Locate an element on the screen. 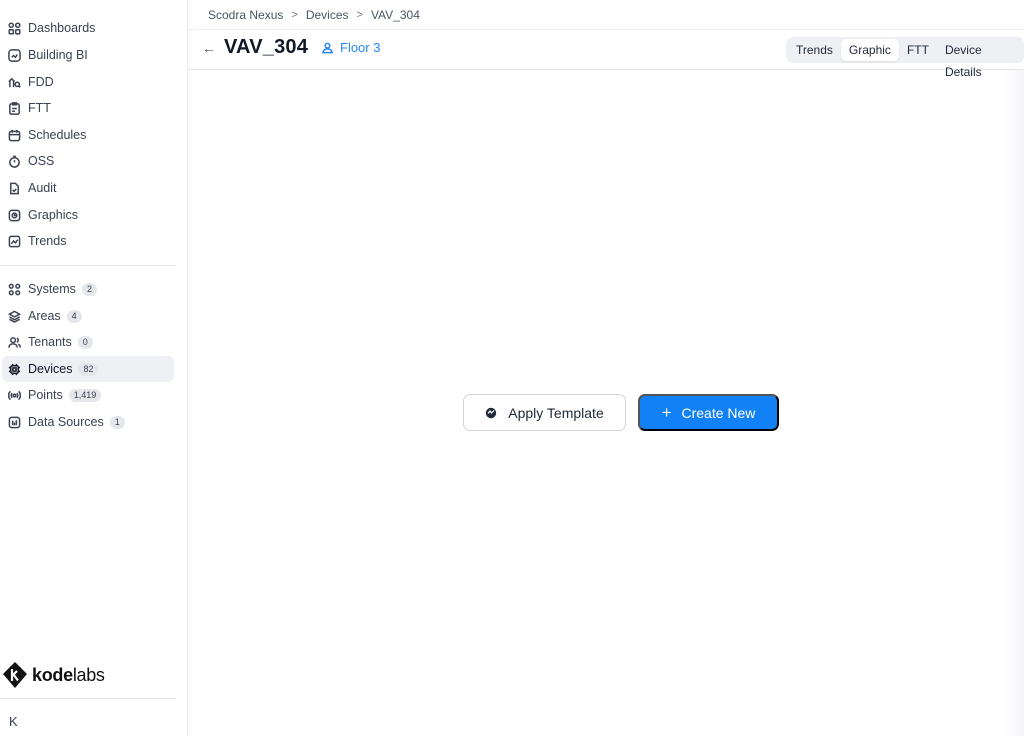 The height and width of the screenshot is (736, 1024). sidebar-item-systems: Systems 2 is located at coordinates (88, 289).